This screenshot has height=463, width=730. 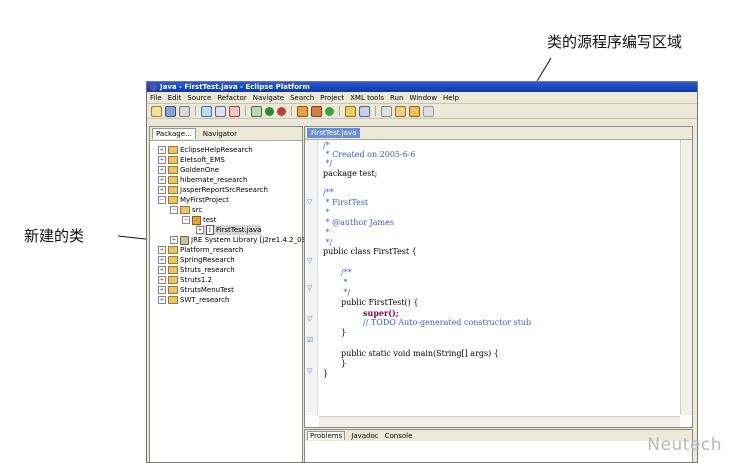 I want to click on java-file-icon: J, so click(x=210, y=230).